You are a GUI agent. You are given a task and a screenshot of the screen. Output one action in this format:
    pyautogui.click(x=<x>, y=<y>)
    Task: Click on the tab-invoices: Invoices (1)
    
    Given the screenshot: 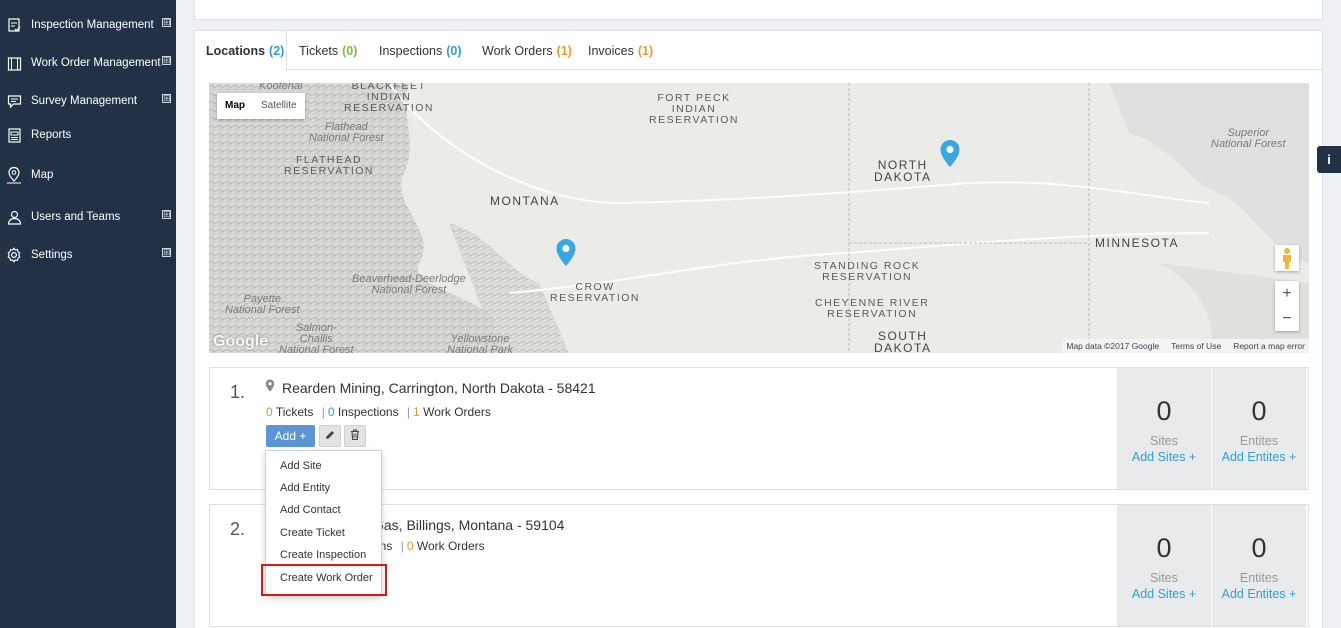 What is the action you would take?
    pyautogui.click(x=620, y=50)
    